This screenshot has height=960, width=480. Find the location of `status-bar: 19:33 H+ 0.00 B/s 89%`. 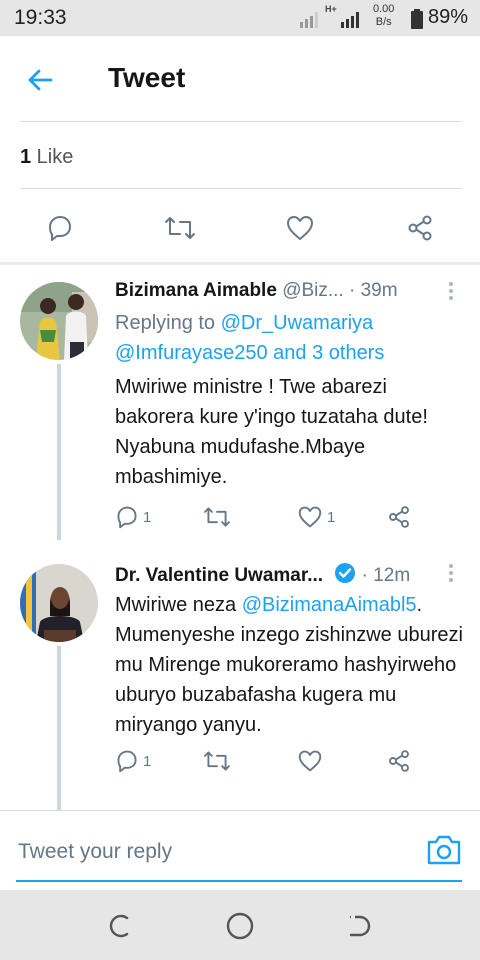

status-bar: 19:33 H+ 0.00 B/s 89% is located at coordinates (240, 18).